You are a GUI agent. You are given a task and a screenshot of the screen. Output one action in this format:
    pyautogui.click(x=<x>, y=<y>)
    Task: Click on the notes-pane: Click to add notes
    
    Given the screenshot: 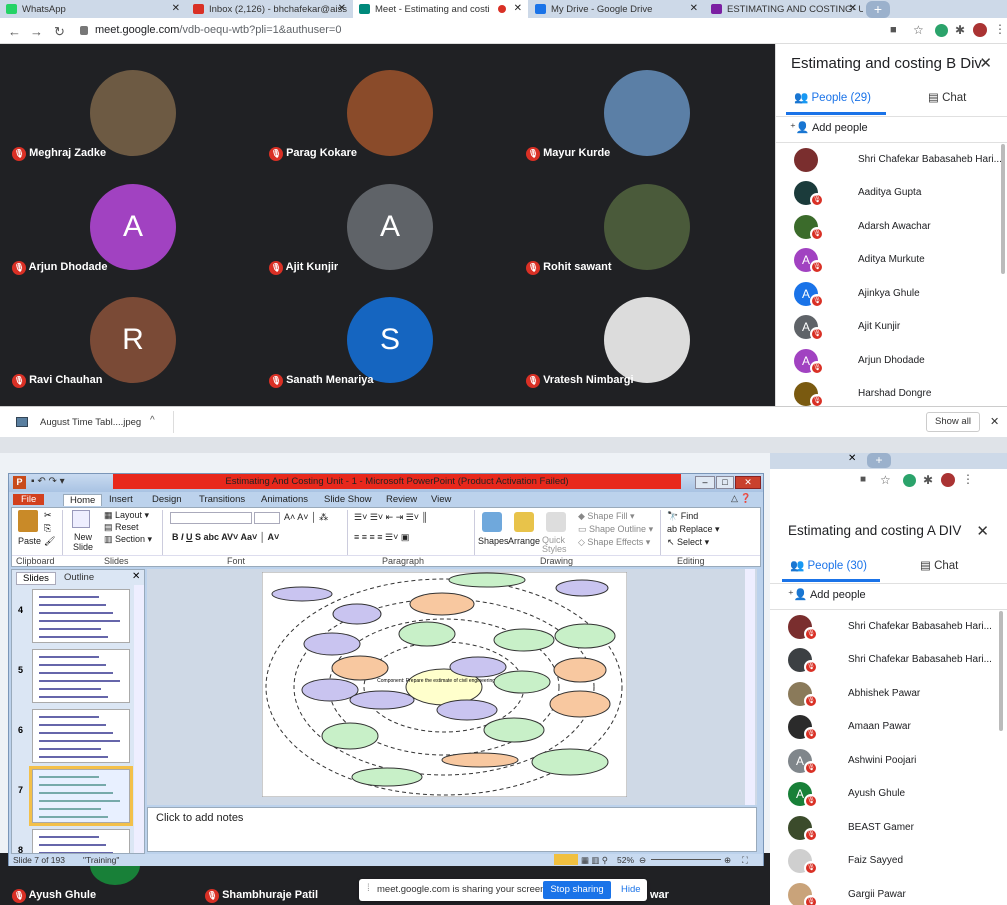 What is the action you would take?
    pyautogui.click(x=452, y=829)
    